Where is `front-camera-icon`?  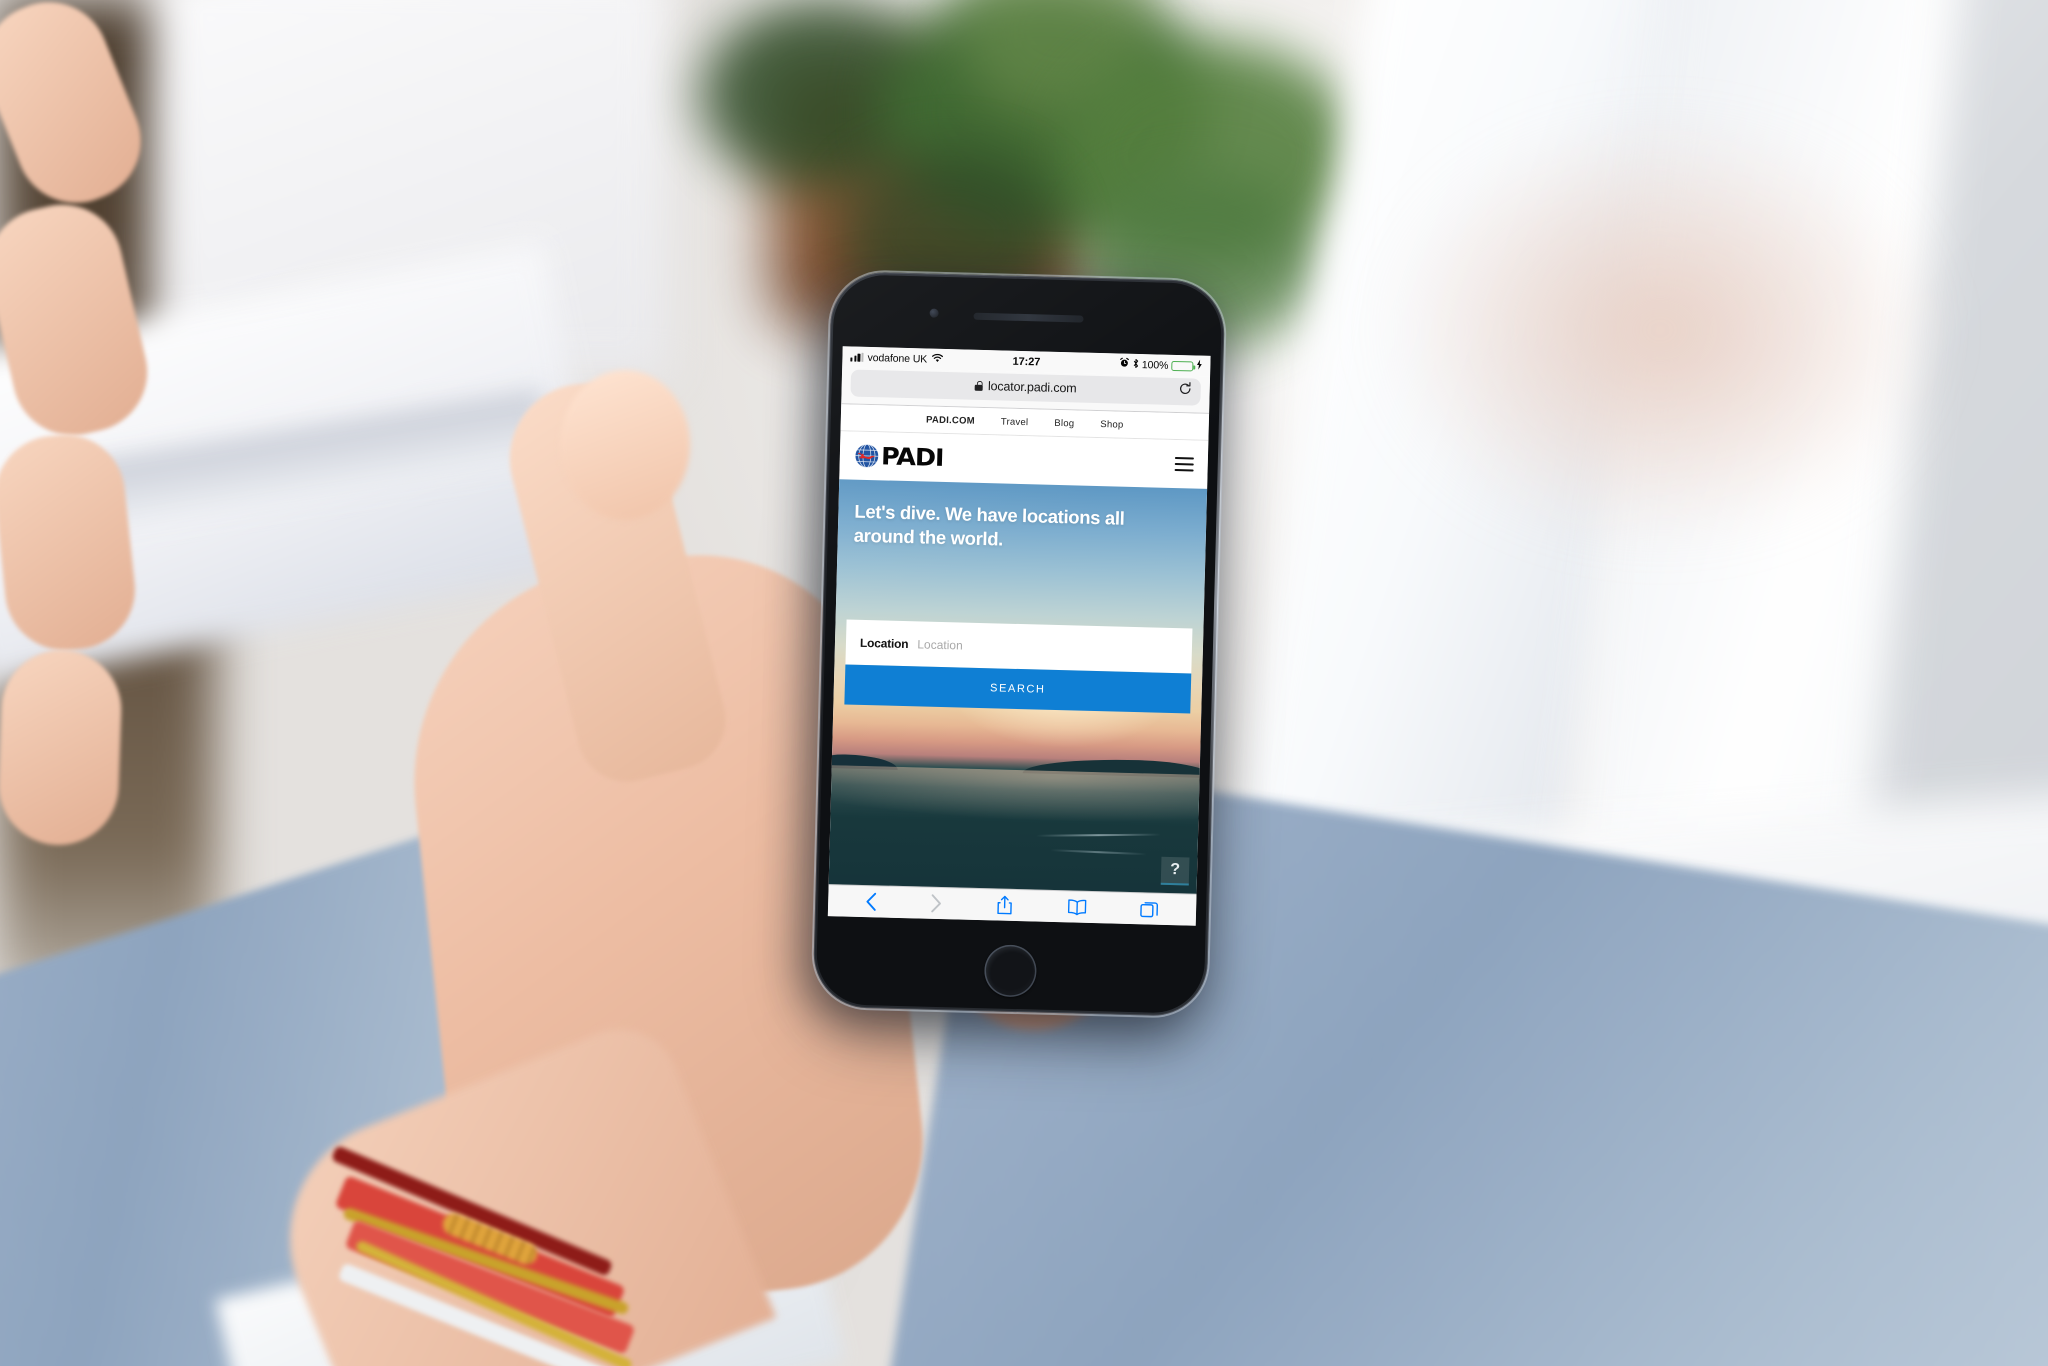 front-camera-icon is located at coordinates (934, 313).